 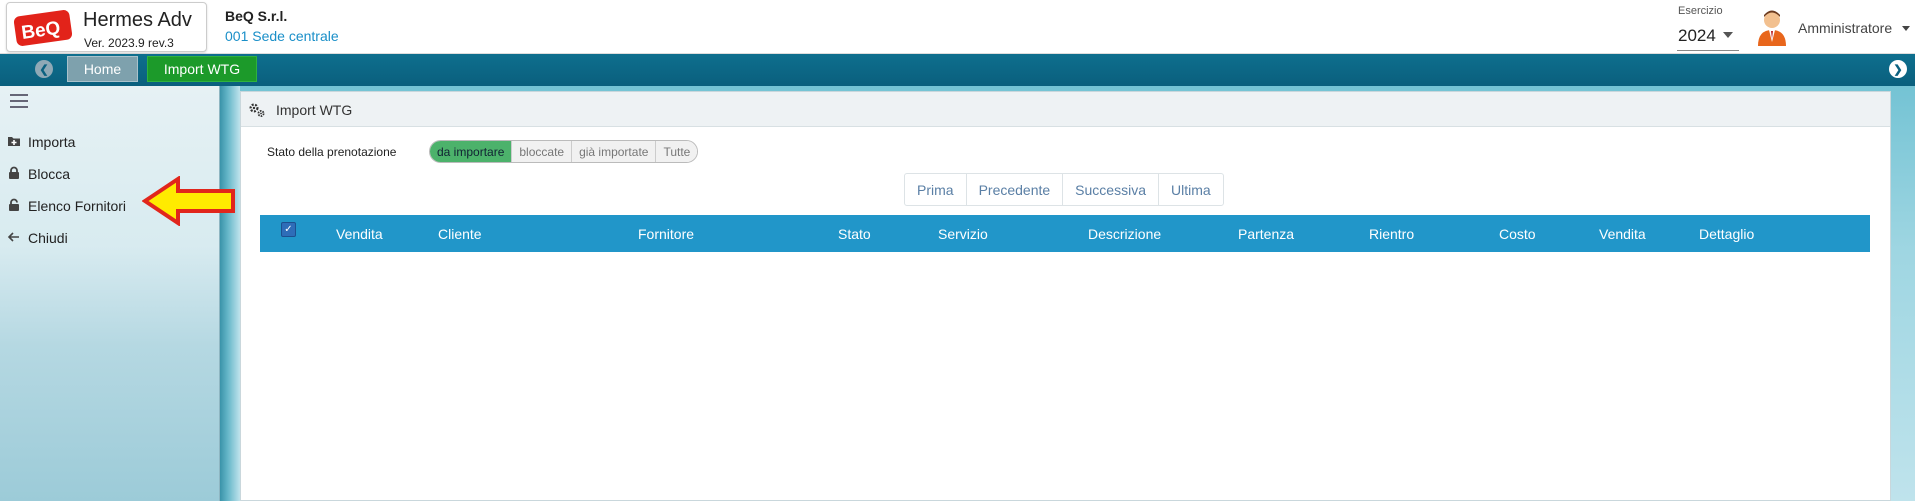 I want to click on sidebar-item-chiudi: Chiudi, so click(x=110, y=238).